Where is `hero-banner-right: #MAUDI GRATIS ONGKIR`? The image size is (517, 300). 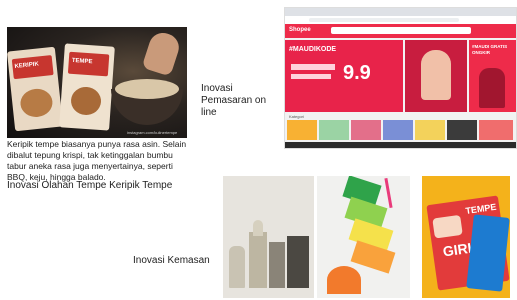 hero-banner-right: #MAUDI GRATIS ONGKIR is located at coordinates (492, 76).